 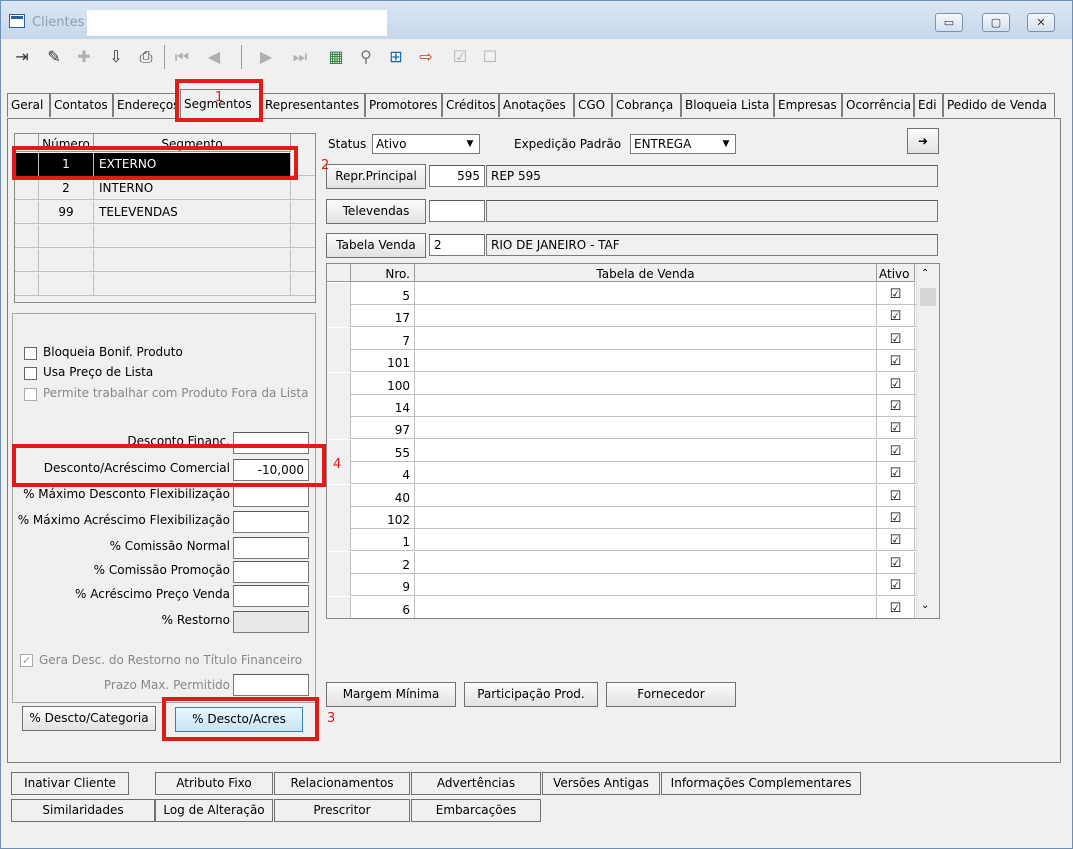 What do you see at coordinates (89, 718) in the screenshot?
I see `descto-categoria-button: % Descto/Categoria` at bounding box center [89, 718].